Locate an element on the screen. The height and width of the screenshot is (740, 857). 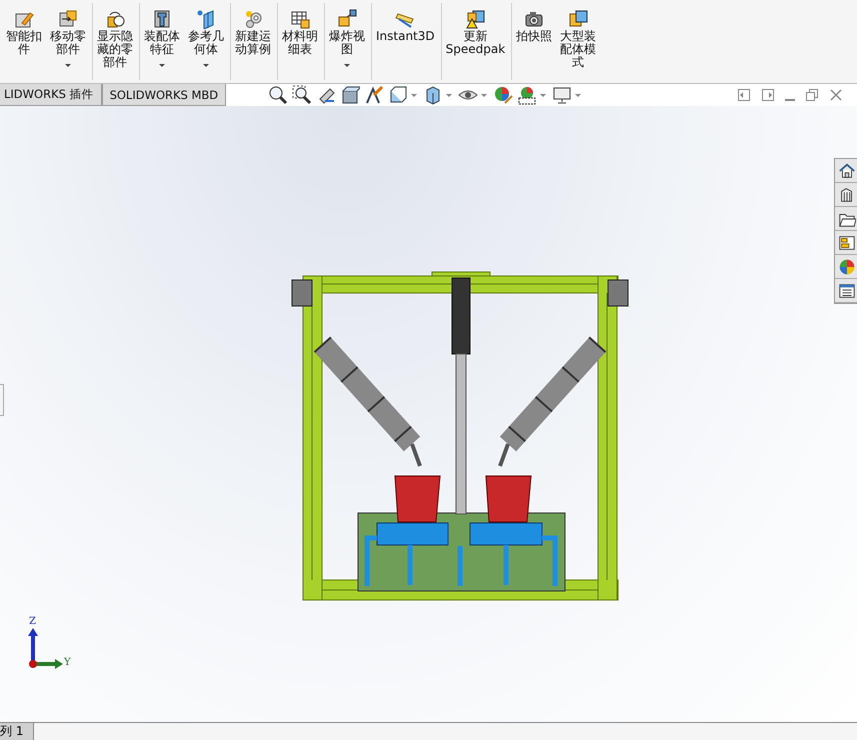
toolbar-button: 移动零部件 is located at coordinates (69, 41).